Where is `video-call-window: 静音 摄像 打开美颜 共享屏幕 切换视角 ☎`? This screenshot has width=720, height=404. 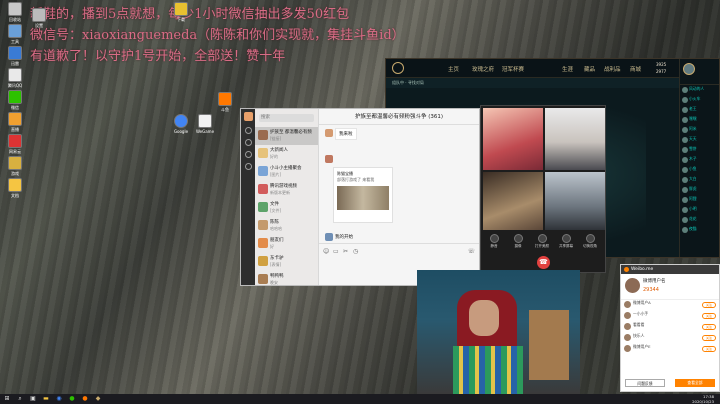 video-call-window: 静音 摄像 打开美颜 共享屏幕 切换视角 ☎ is located at coordinates (543, 189).